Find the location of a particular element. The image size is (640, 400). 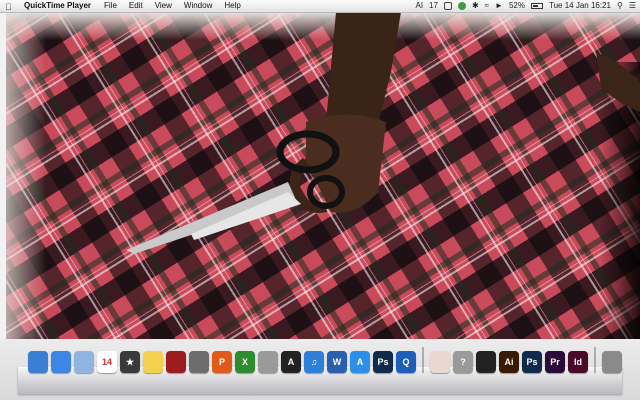

evernote-icon is located at coordinates (461, 6).